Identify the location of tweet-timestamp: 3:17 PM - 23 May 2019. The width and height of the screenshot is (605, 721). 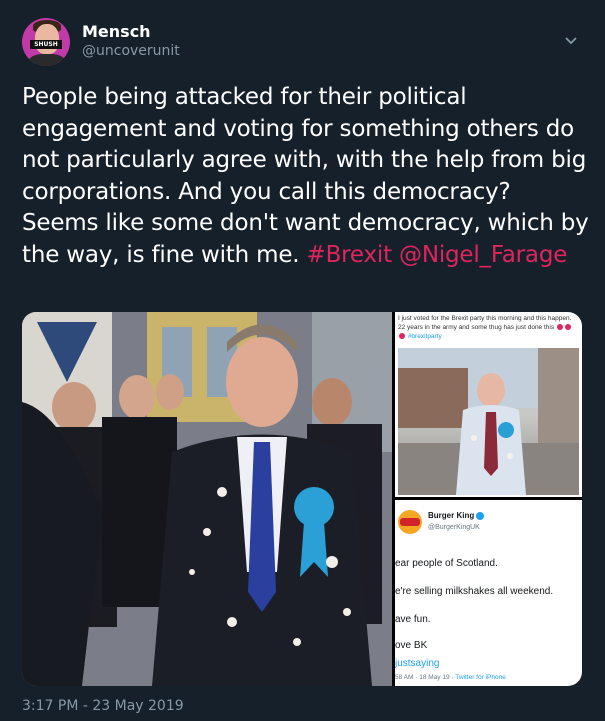
(103, 706).